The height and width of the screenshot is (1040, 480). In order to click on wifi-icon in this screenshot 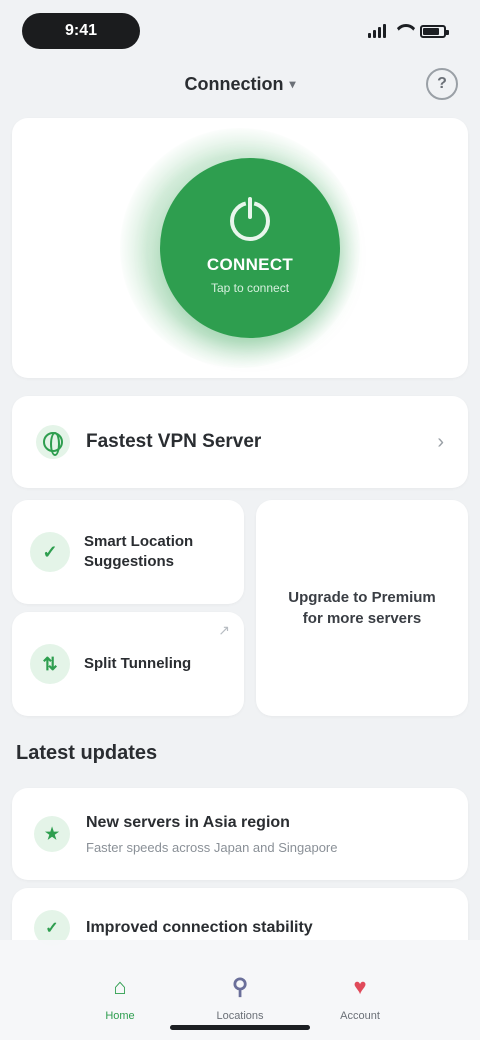, I will do `click(403, 31)`.